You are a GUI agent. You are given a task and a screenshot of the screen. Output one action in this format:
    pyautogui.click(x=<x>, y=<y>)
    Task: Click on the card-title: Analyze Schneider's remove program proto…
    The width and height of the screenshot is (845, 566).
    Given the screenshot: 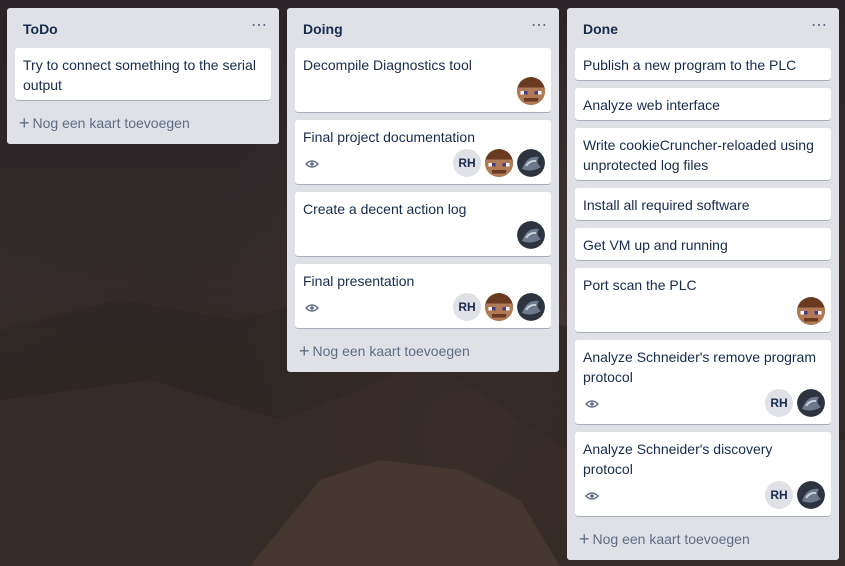 What is the action you would take?
    pyautogui.click(x=700, y=367)
    